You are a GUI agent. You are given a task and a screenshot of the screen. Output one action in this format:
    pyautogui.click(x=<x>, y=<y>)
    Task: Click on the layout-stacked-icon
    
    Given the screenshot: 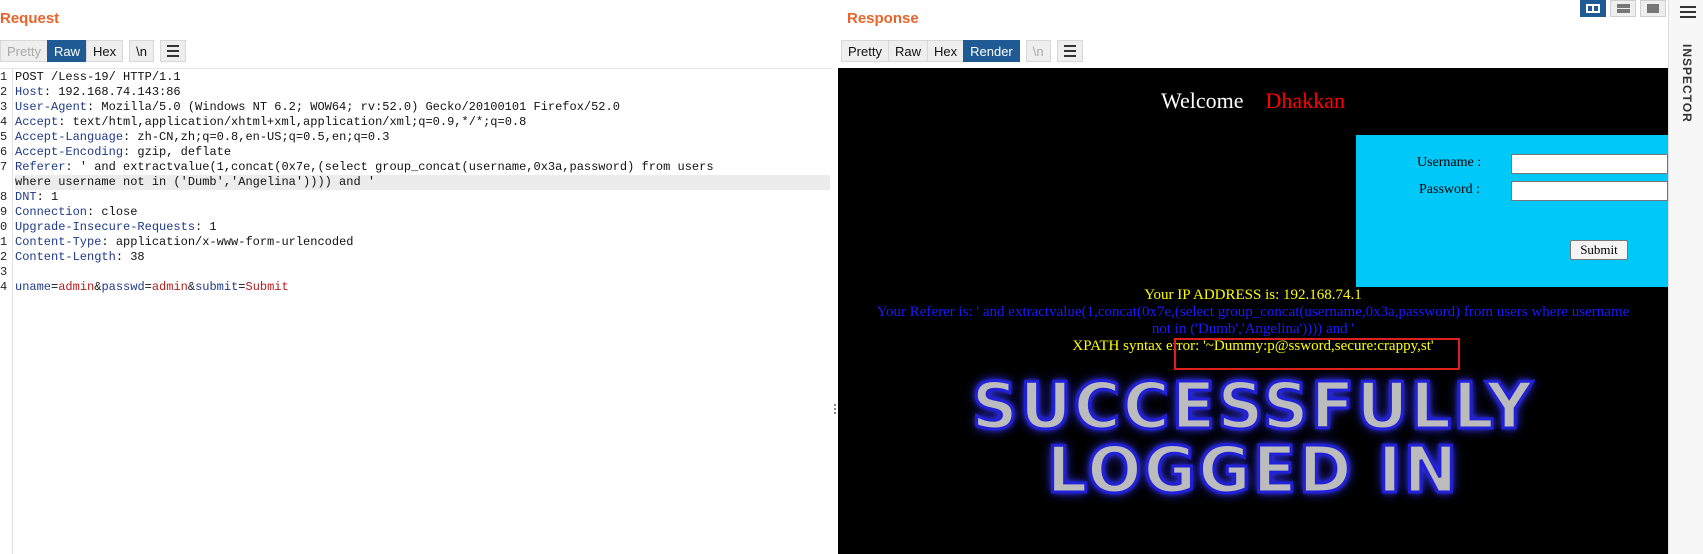 What is the action you would take?
    pyautogui.click(x=1623, y=8)
    